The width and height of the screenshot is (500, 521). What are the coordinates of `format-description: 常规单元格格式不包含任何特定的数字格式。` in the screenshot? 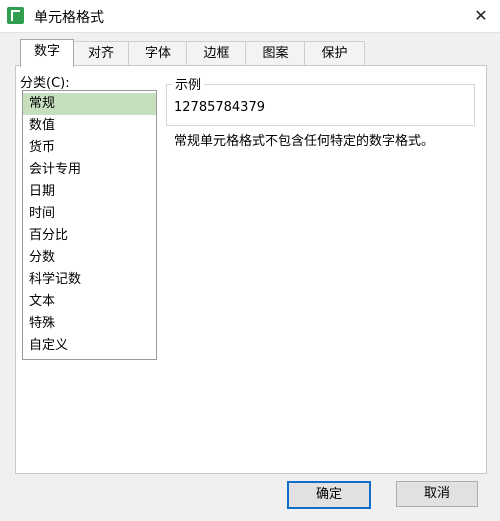 It's located at (304, 141).